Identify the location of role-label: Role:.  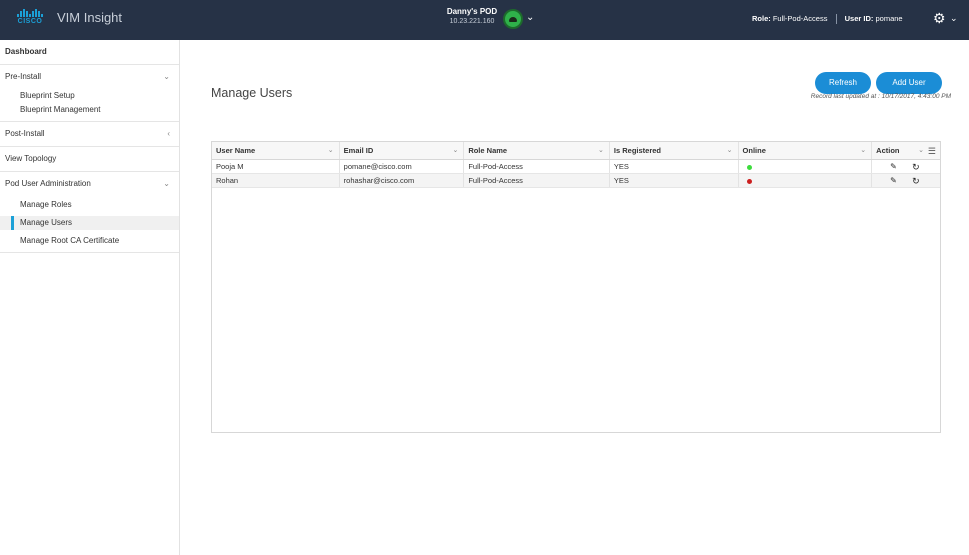
(761, 18).